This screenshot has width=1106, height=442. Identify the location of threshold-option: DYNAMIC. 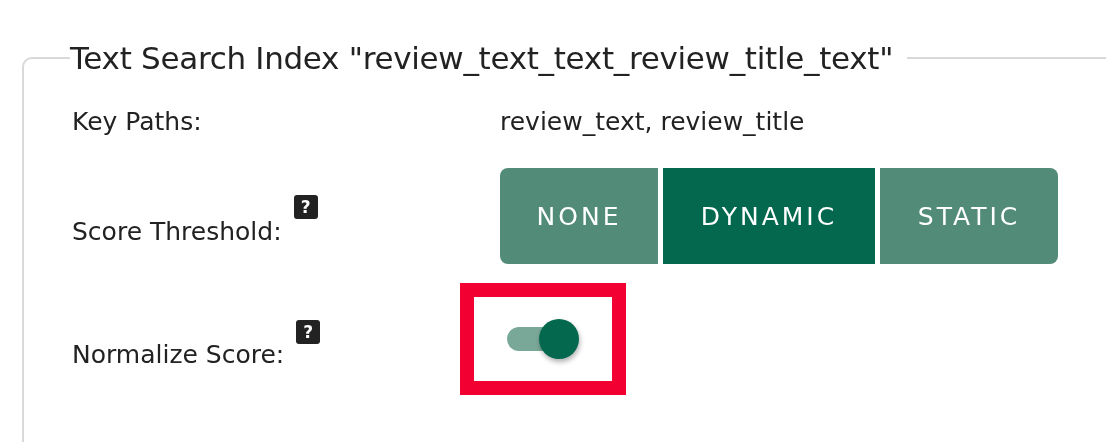
(769, 216).